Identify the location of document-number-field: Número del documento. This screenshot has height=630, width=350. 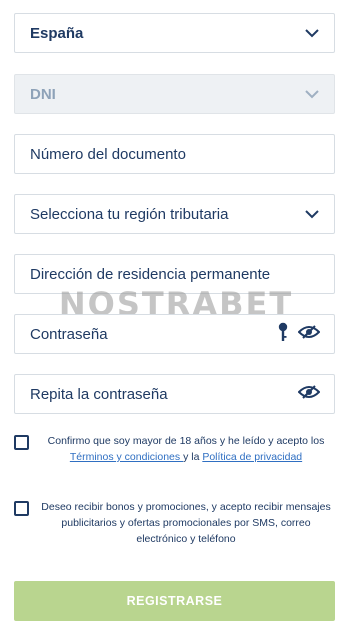
(174, 154).